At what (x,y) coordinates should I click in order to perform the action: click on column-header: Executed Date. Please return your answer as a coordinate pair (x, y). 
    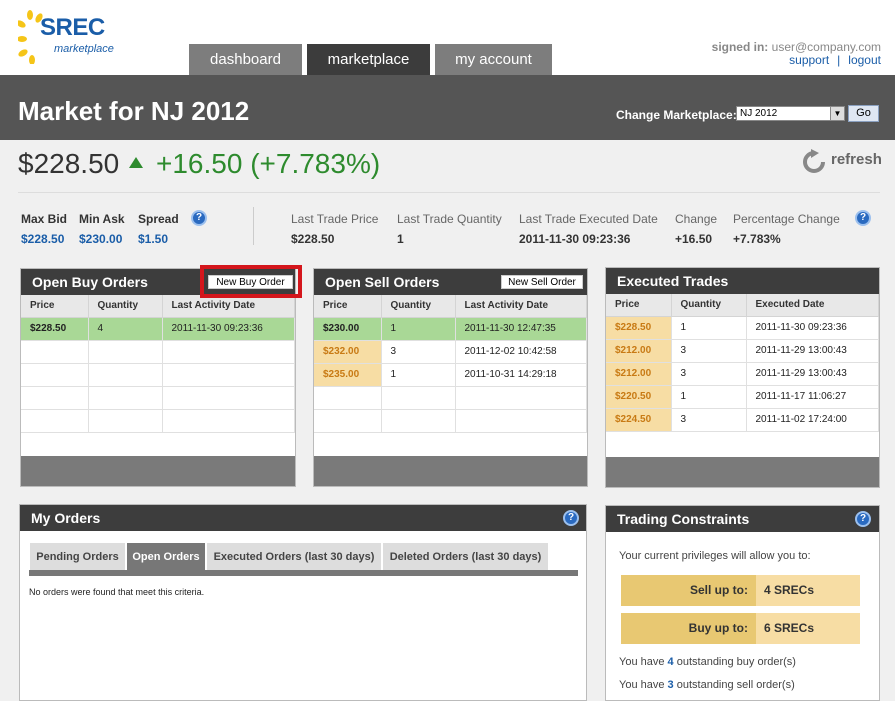
    Looking at the image, I should click on (812, 305).